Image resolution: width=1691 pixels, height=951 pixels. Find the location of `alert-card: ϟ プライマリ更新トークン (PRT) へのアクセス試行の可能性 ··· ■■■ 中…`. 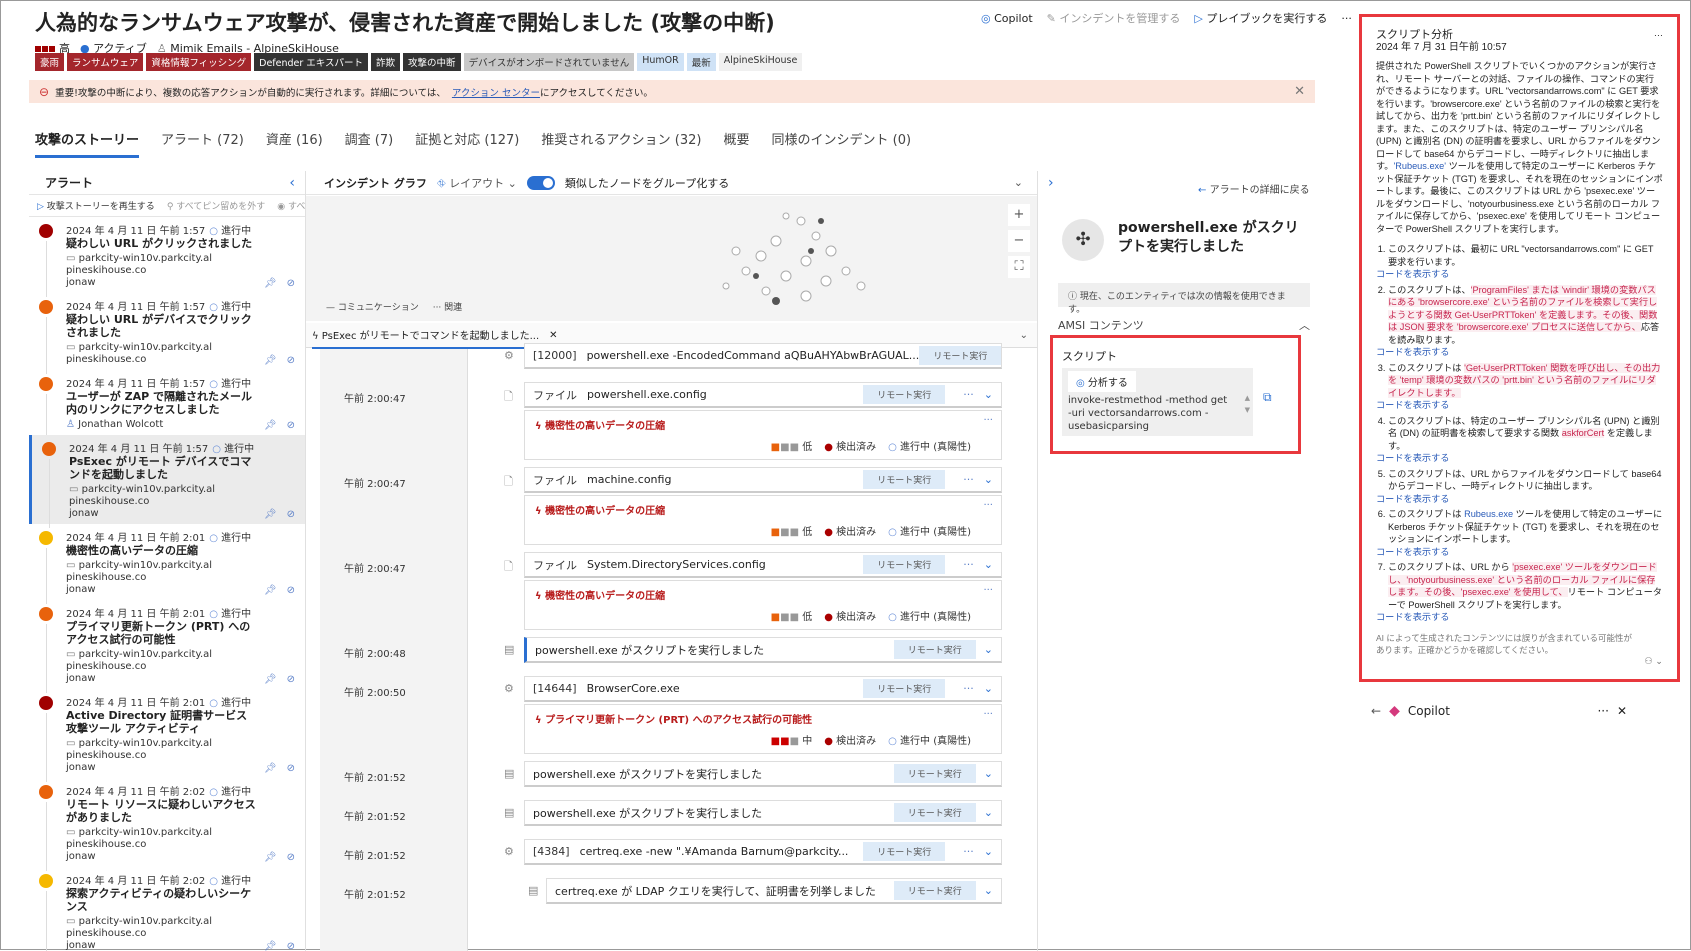

alert-card: ϟ プライマリ更新トークン (PRT) へのアクセス試行の可能性 ··· ■■■ 中… is located at coordinates (763, 729).